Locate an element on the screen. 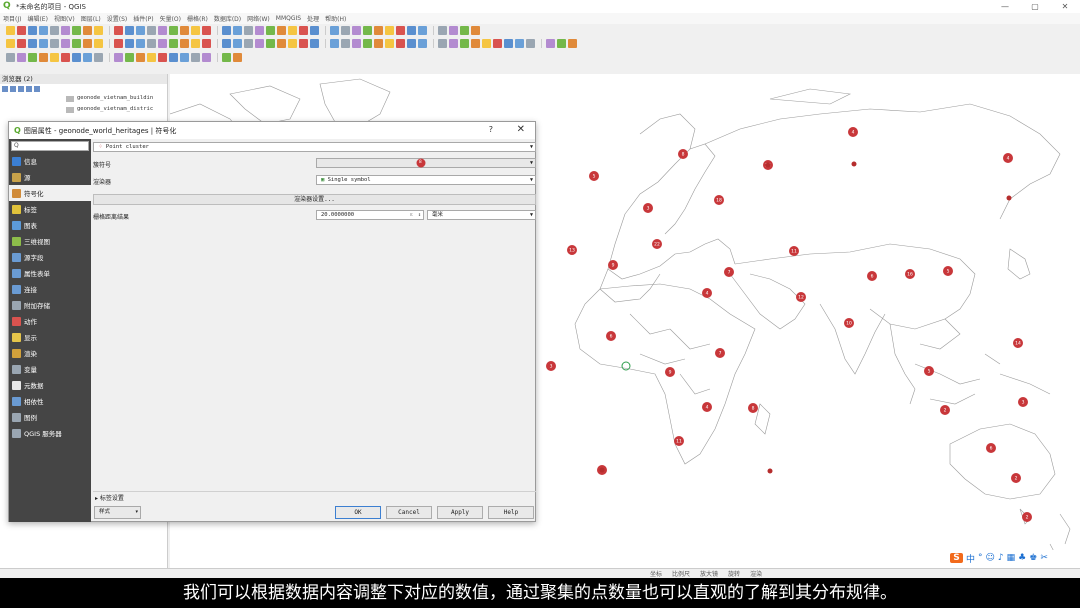 Image resolution: width=1080 pixels, height=608 pixels. emoji-icon: ☺ is located at coordinates (990, 558).